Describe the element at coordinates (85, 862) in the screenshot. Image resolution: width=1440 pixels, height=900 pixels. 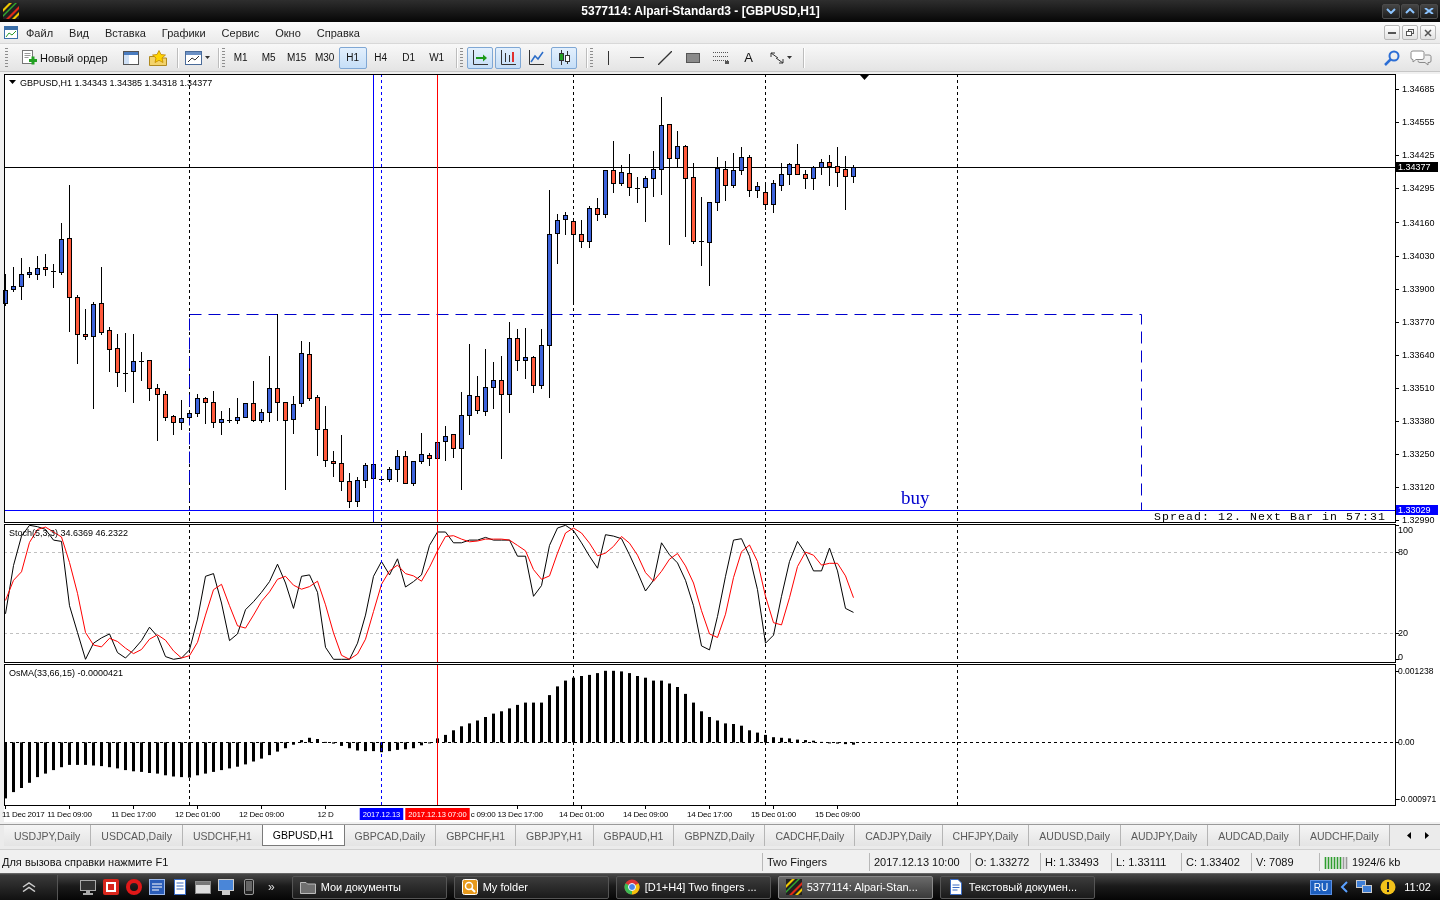
I see `help-text: Для вызова справки нажмите F1` at that location.